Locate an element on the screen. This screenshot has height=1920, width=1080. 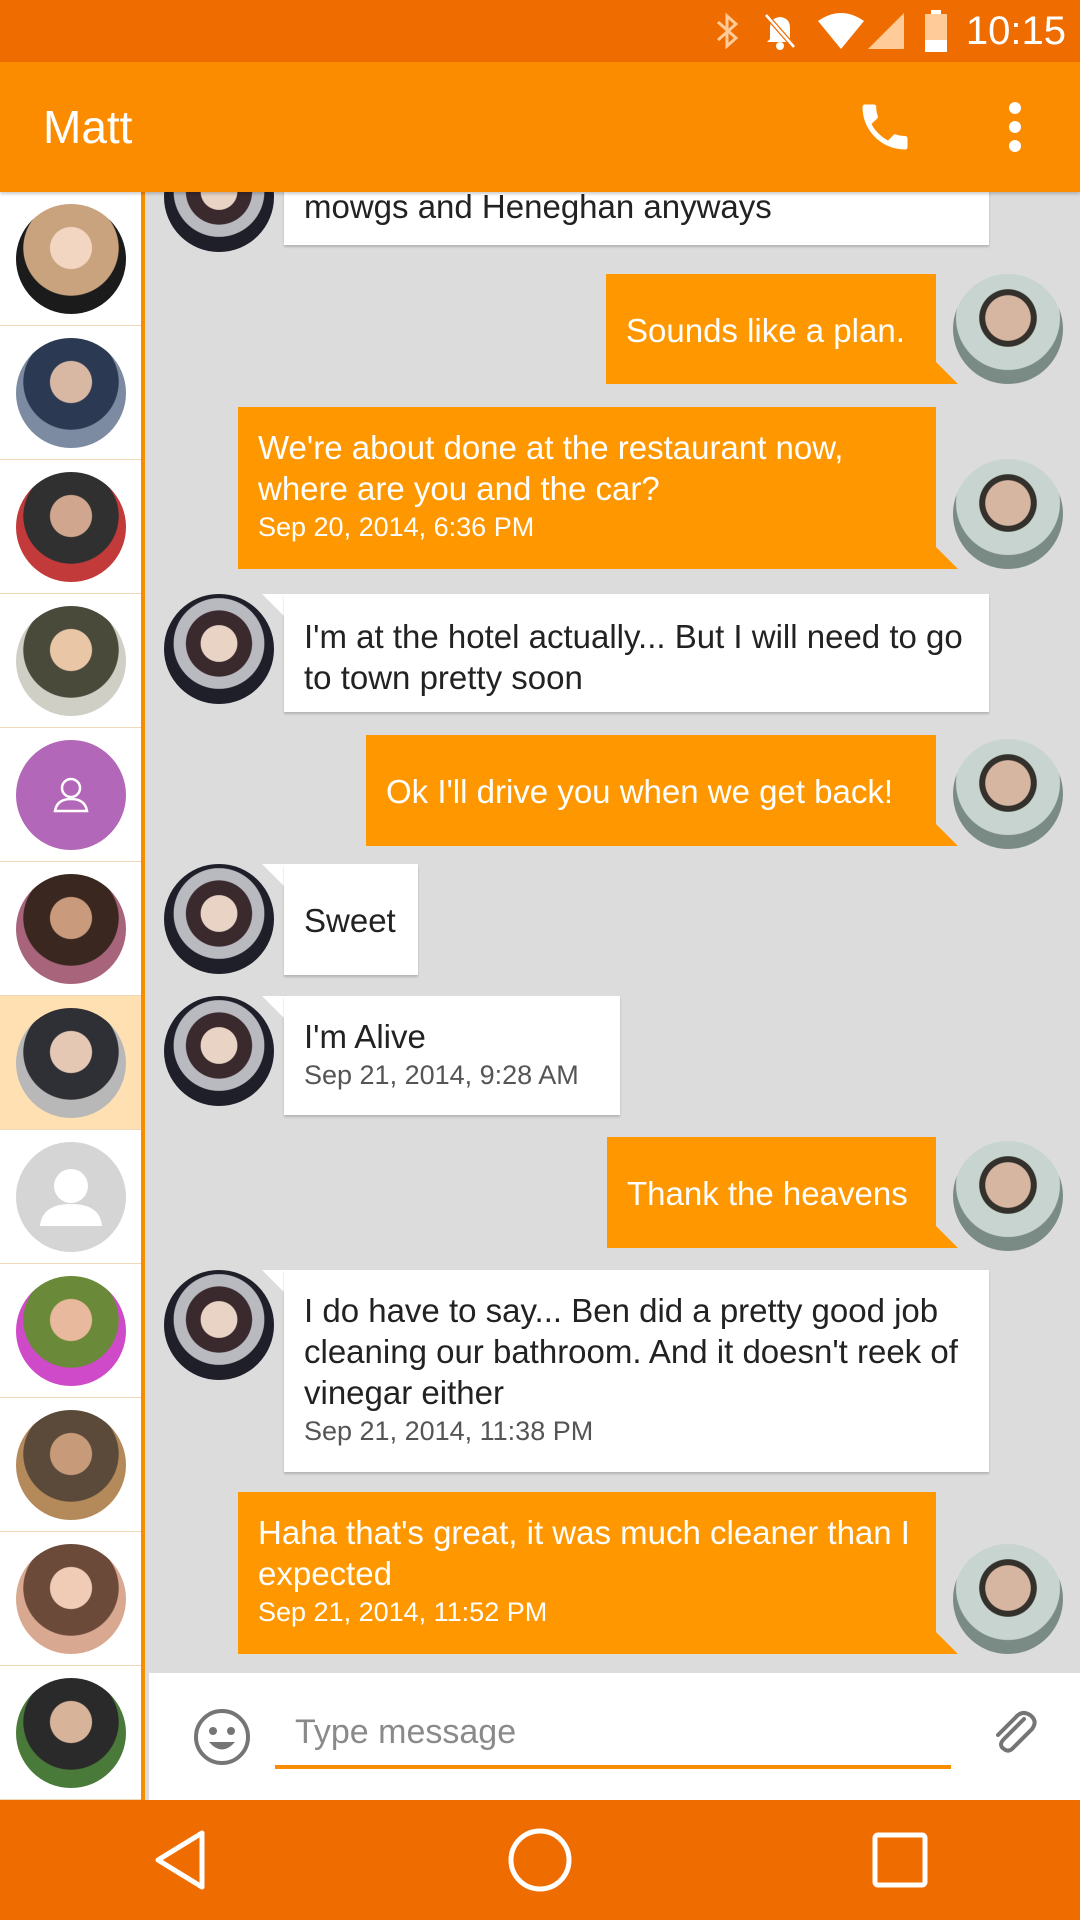
navigation-bar is located at coordinates (540, 1860).